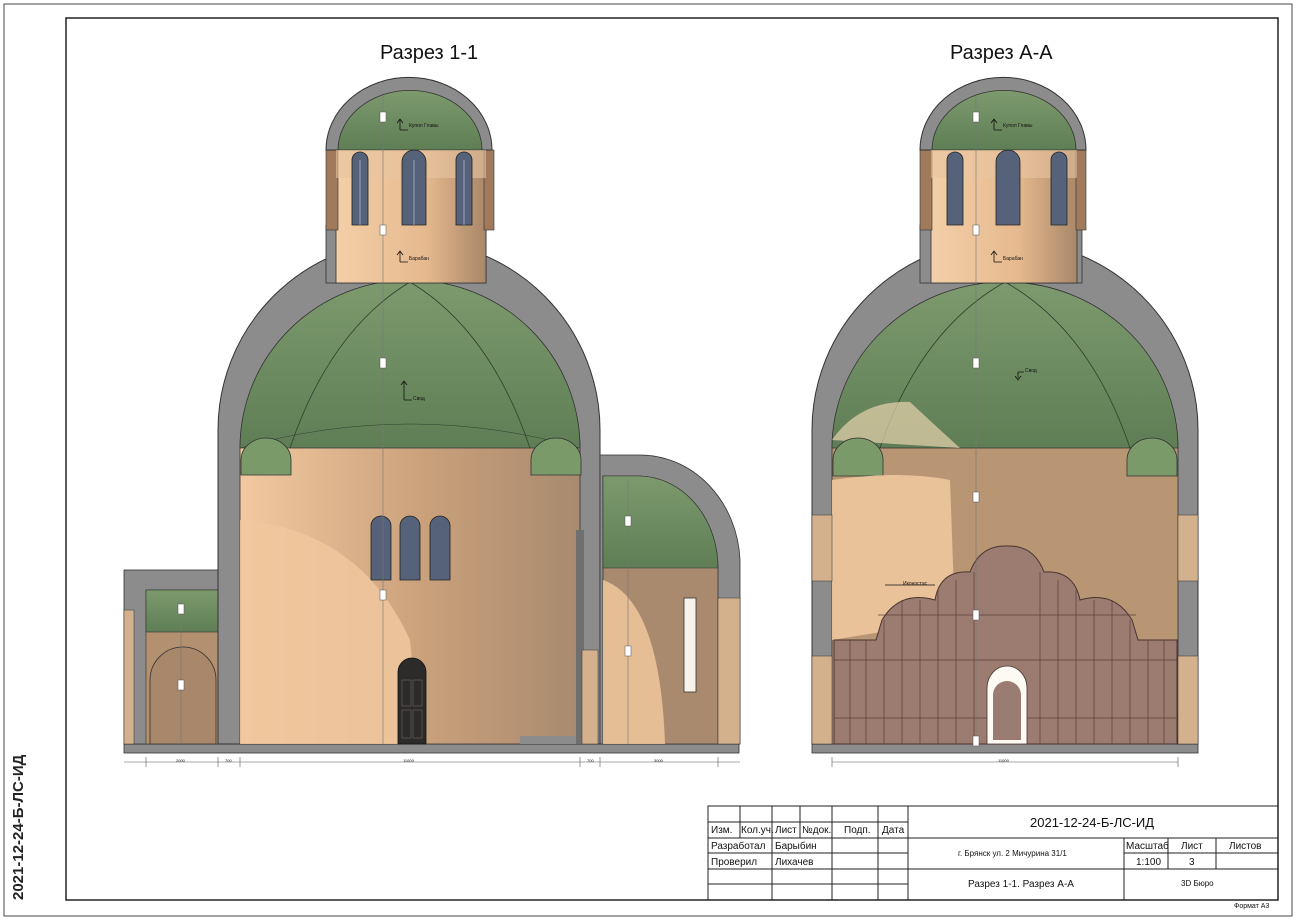 This screenshot has width=1296, height=920. What do you see at coordinates (180, 760) in the screenshot?
I see `dim-left-1: 2000` at bounding box center [180, 760].